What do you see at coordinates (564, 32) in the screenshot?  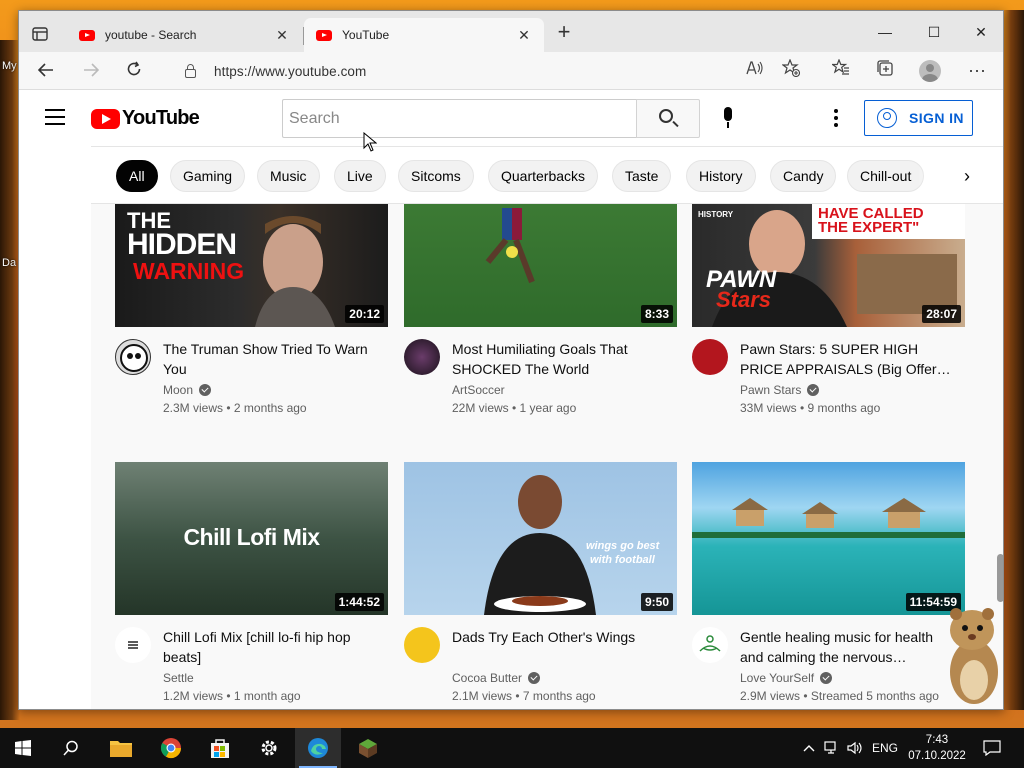 I see `new-tab-button: +` at bounding box center [564, 32].